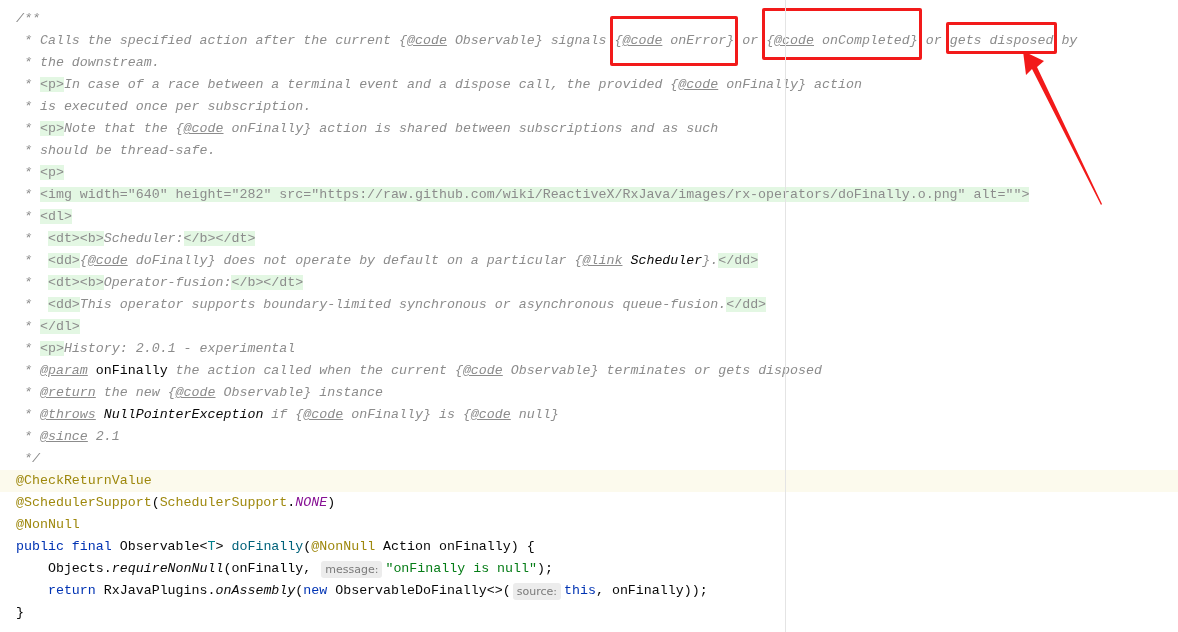 The width and height of the screenshot is (1178, 632). Describe the element at coordinates (159, 349) in the screenshot. I see `code-line: * <p>History: 2.0.1 - experimental` at that location.